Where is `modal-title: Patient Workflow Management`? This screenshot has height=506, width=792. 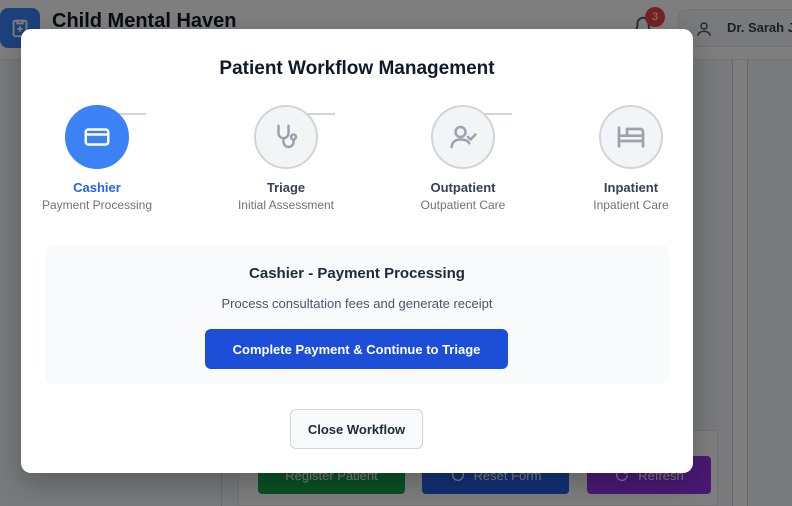
modal-title: Patient Workflow Management is located at coordinates (357, 68).